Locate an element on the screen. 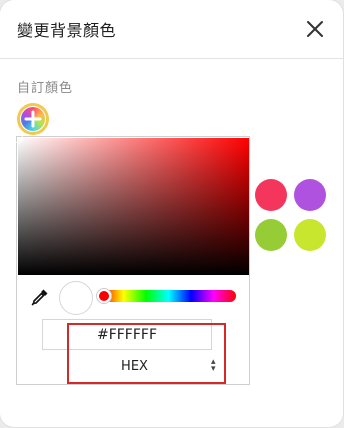 The width and height of the screenshot is (344, 428). close-icon is located at coordinates (315, 29).